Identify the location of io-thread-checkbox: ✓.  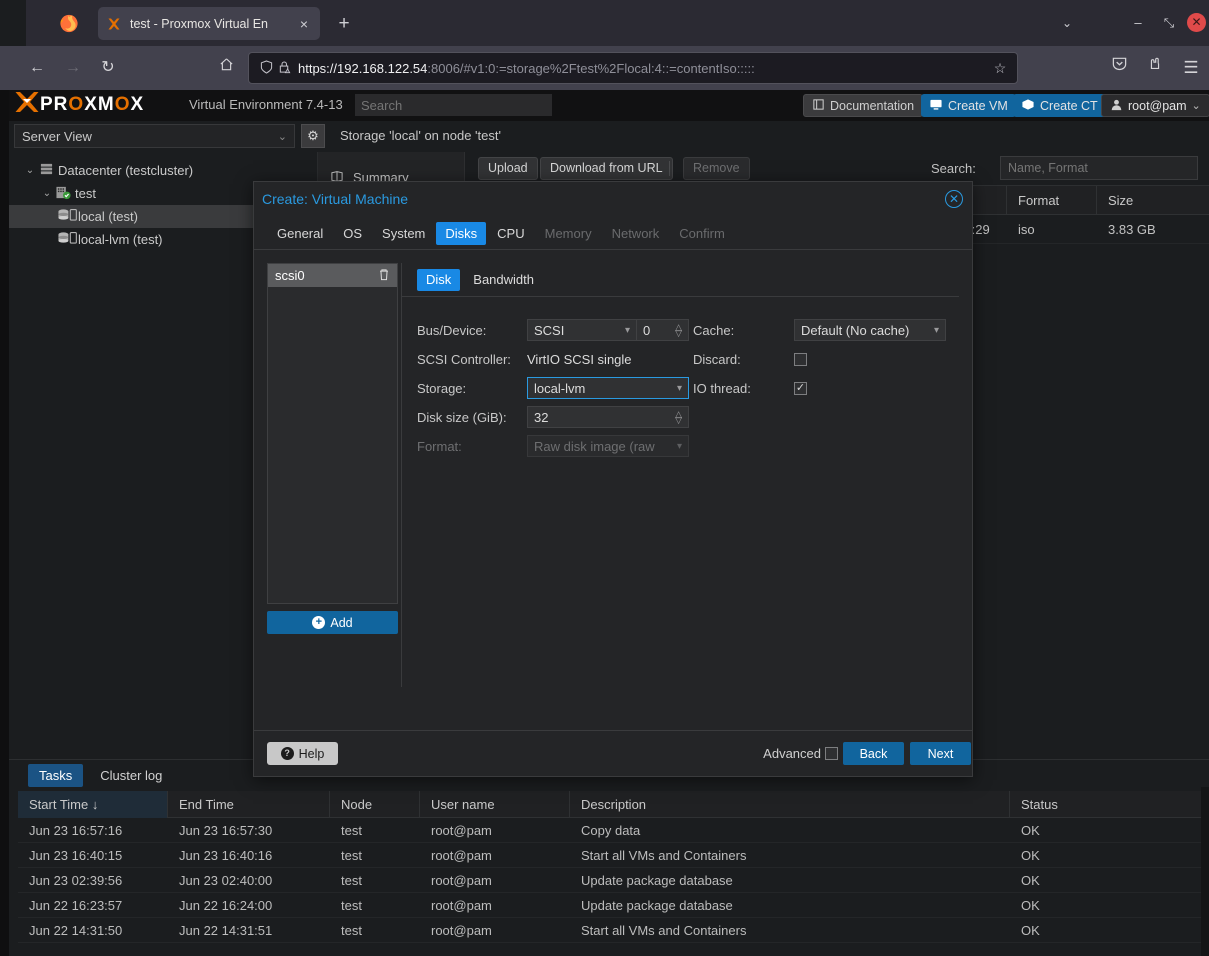
(800, 388).